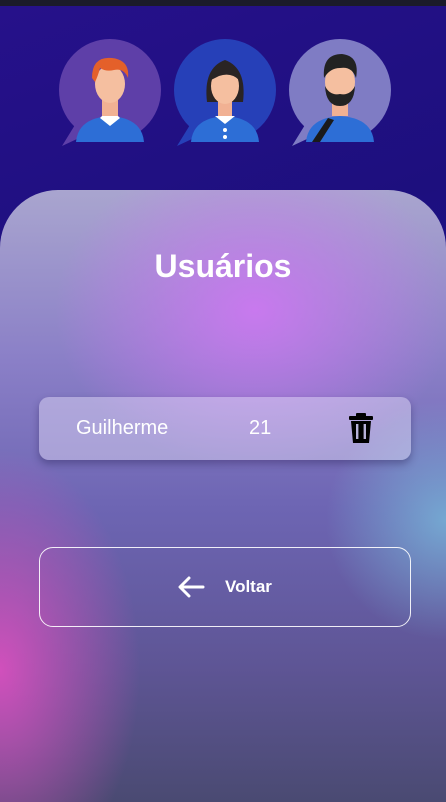 This screenshot has width=446, height=802. What do you see at coordinates (110, 92) in the screenshot?
I see `male-user-icon` at bounding box center [110, 92].